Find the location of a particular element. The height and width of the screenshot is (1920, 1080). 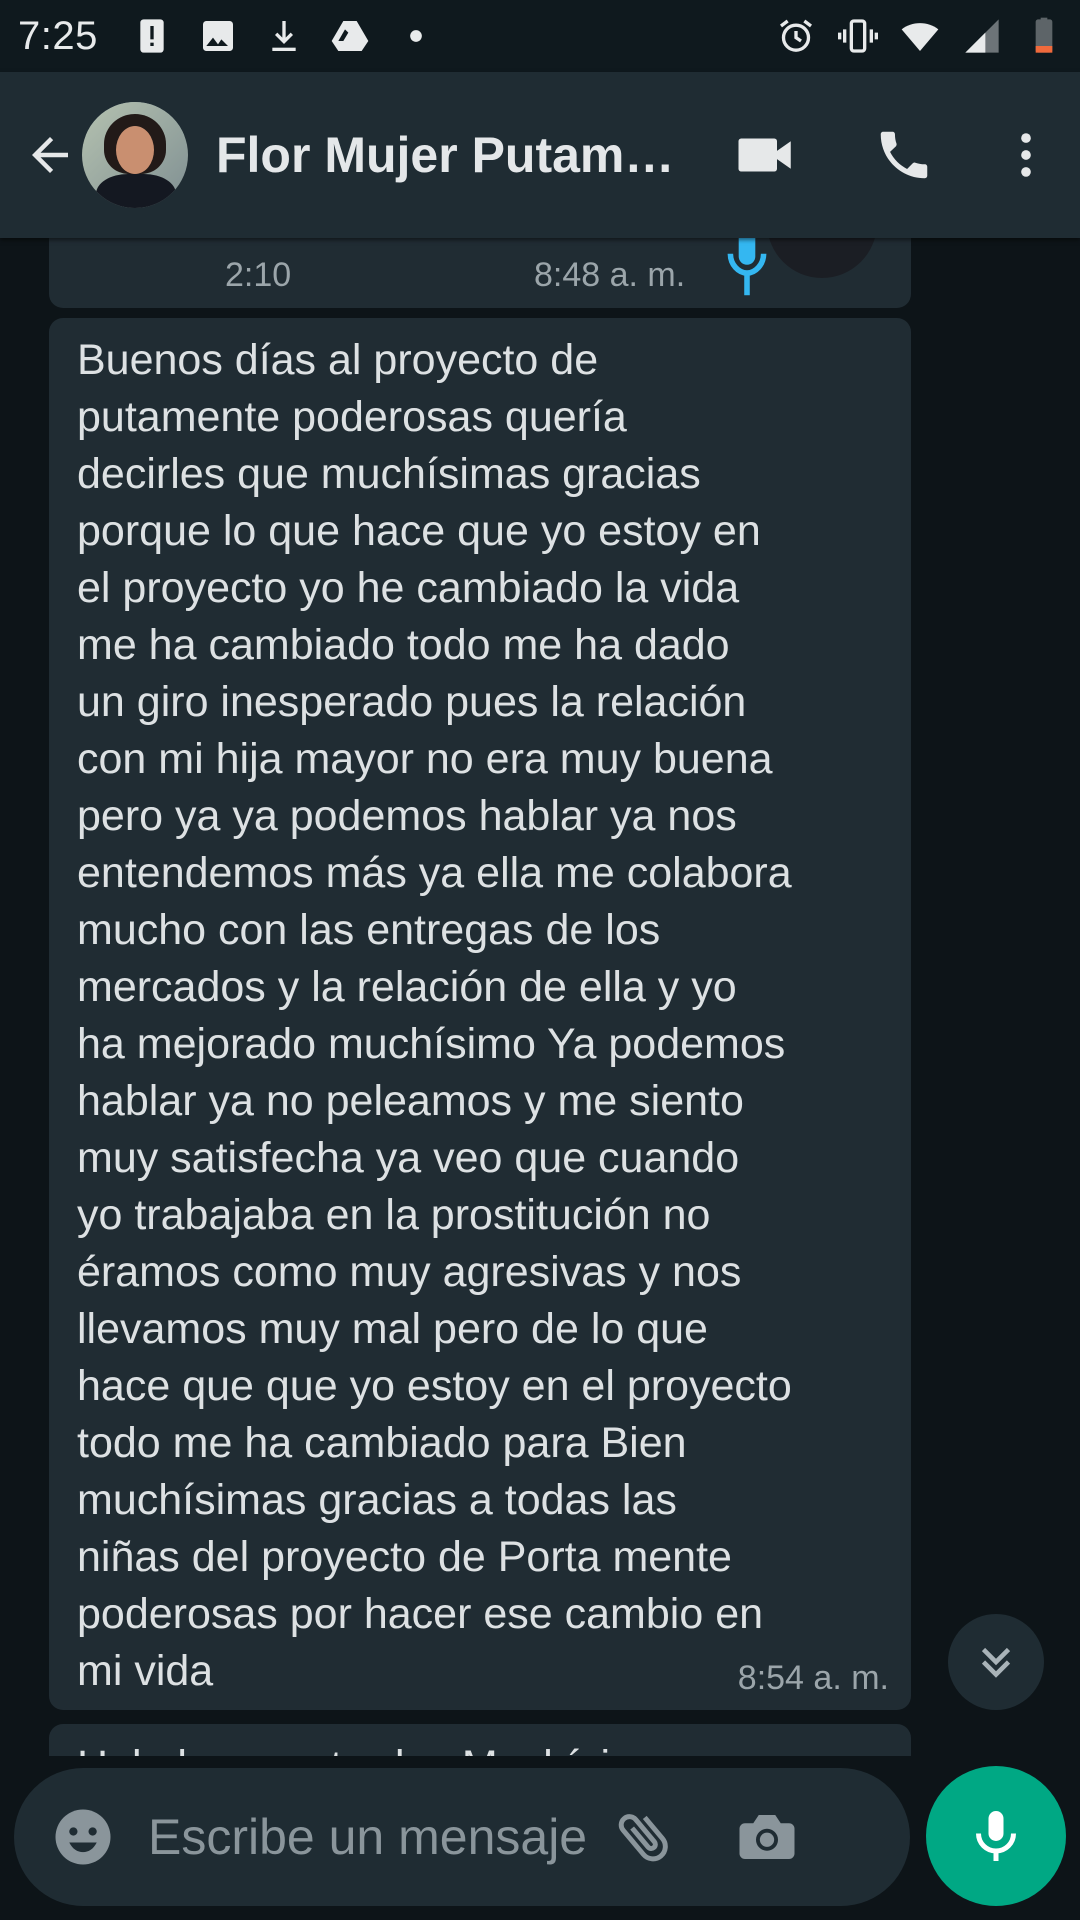

status-left-icons is located at coordinates (284, 36).